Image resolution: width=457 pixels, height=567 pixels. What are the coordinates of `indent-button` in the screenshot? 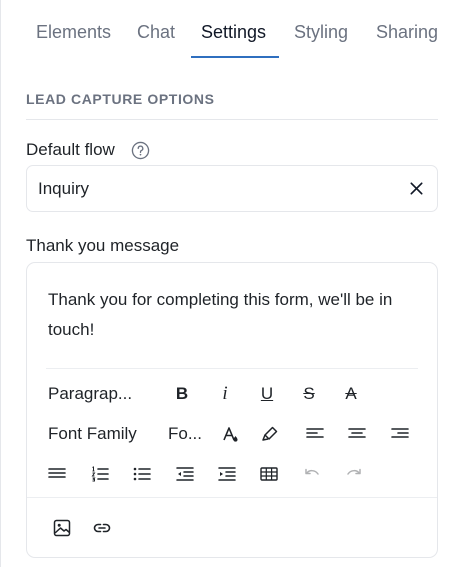 It's located at (227, 474).